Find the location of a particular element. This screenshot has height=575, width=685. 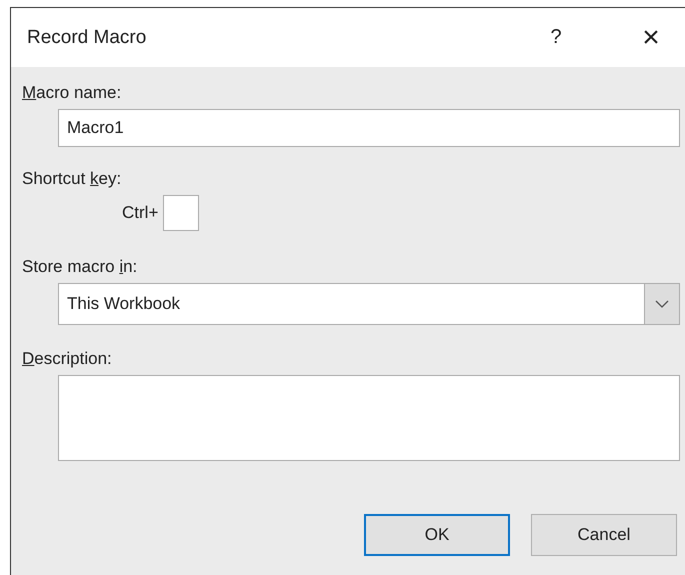

field-label: Store macro in: is located at coordinates (80, 267).